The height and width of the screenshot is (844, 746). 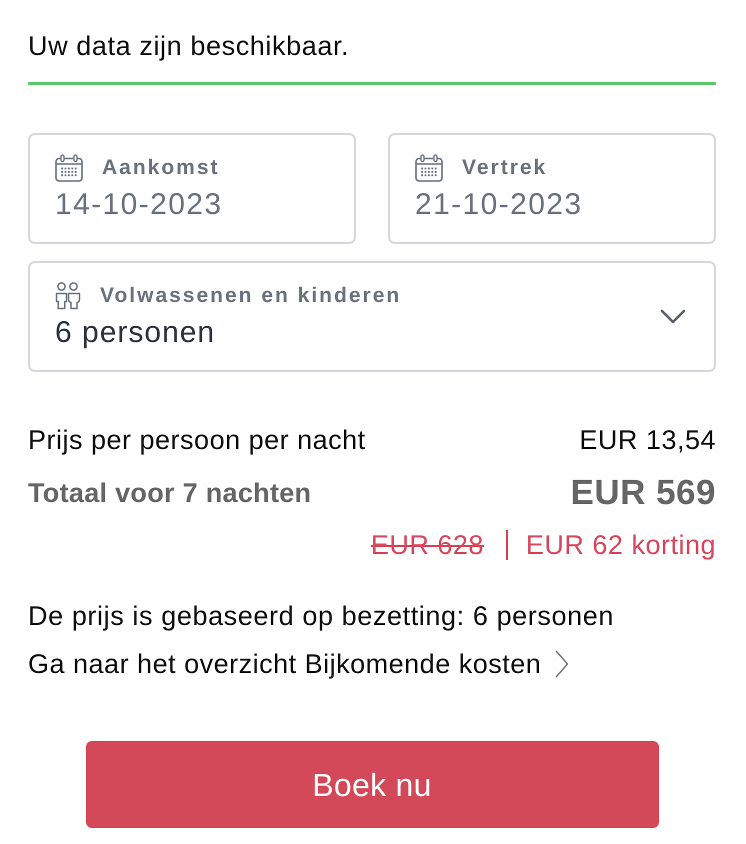 I want to click on date-field: Aankomst 14-10-2023, so click(x=192, y=188).